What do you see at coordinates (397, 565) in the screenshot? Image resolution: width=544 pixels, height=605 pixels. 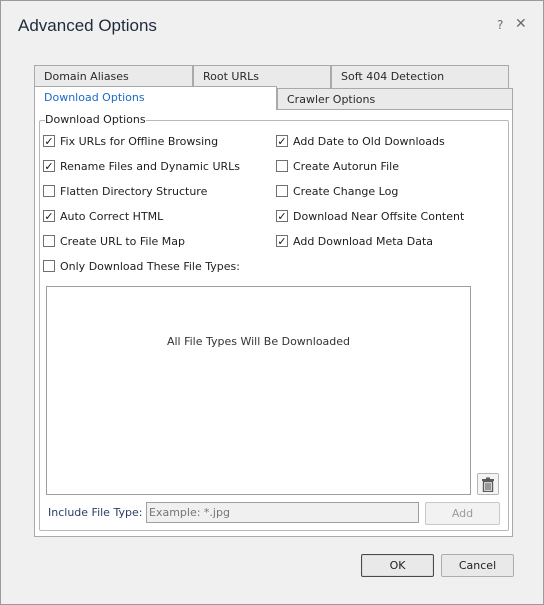 I see `ok-button: OK` at bounding box center [397, 565].